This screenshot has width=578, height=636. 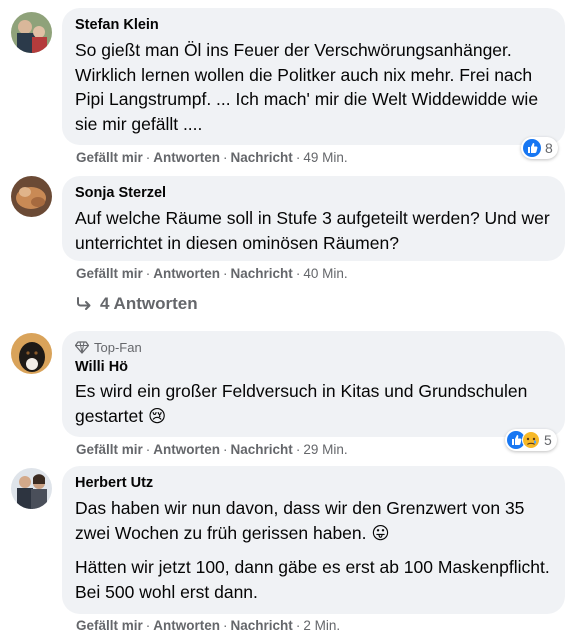 I want to click on timestamp: 29 Min., so click(x=325, y=449).